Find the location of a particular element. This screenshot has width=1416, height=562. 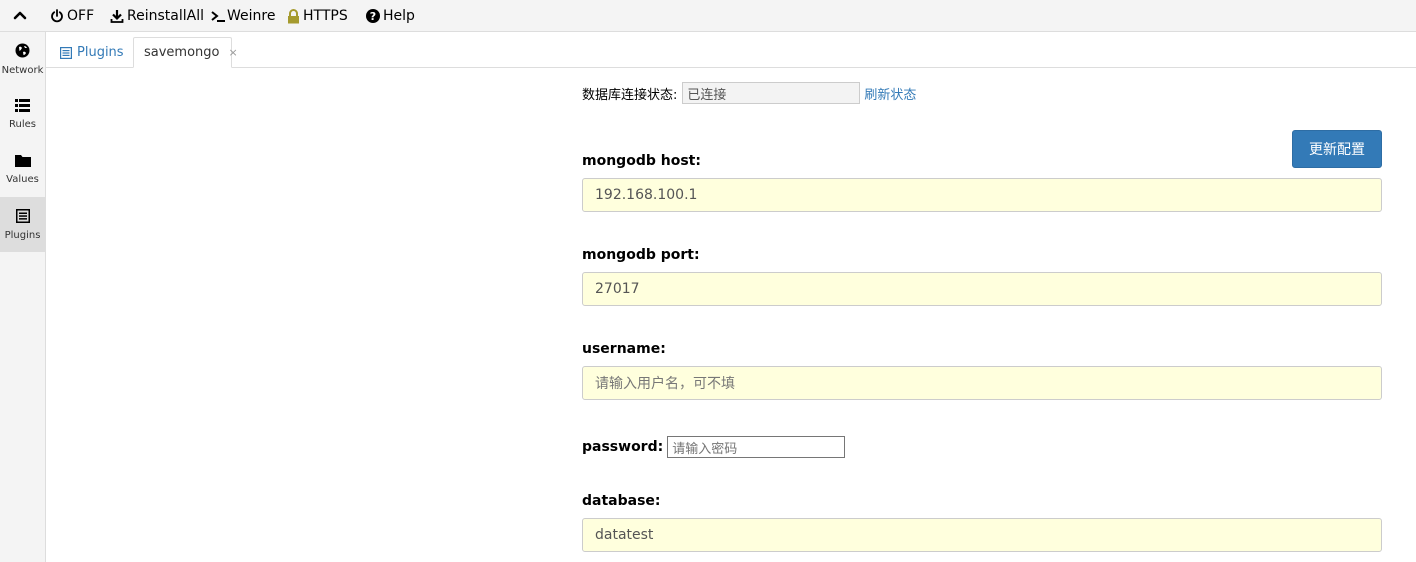

folder-icon is located at coordinates (22, 162).